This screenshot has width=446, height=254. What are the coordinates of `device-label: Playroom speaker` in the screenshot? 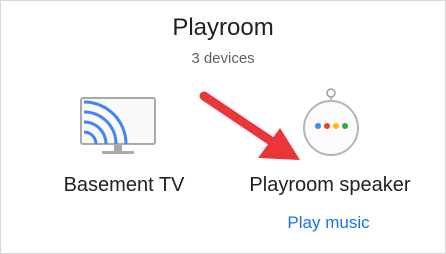 It's located at (330, 185).